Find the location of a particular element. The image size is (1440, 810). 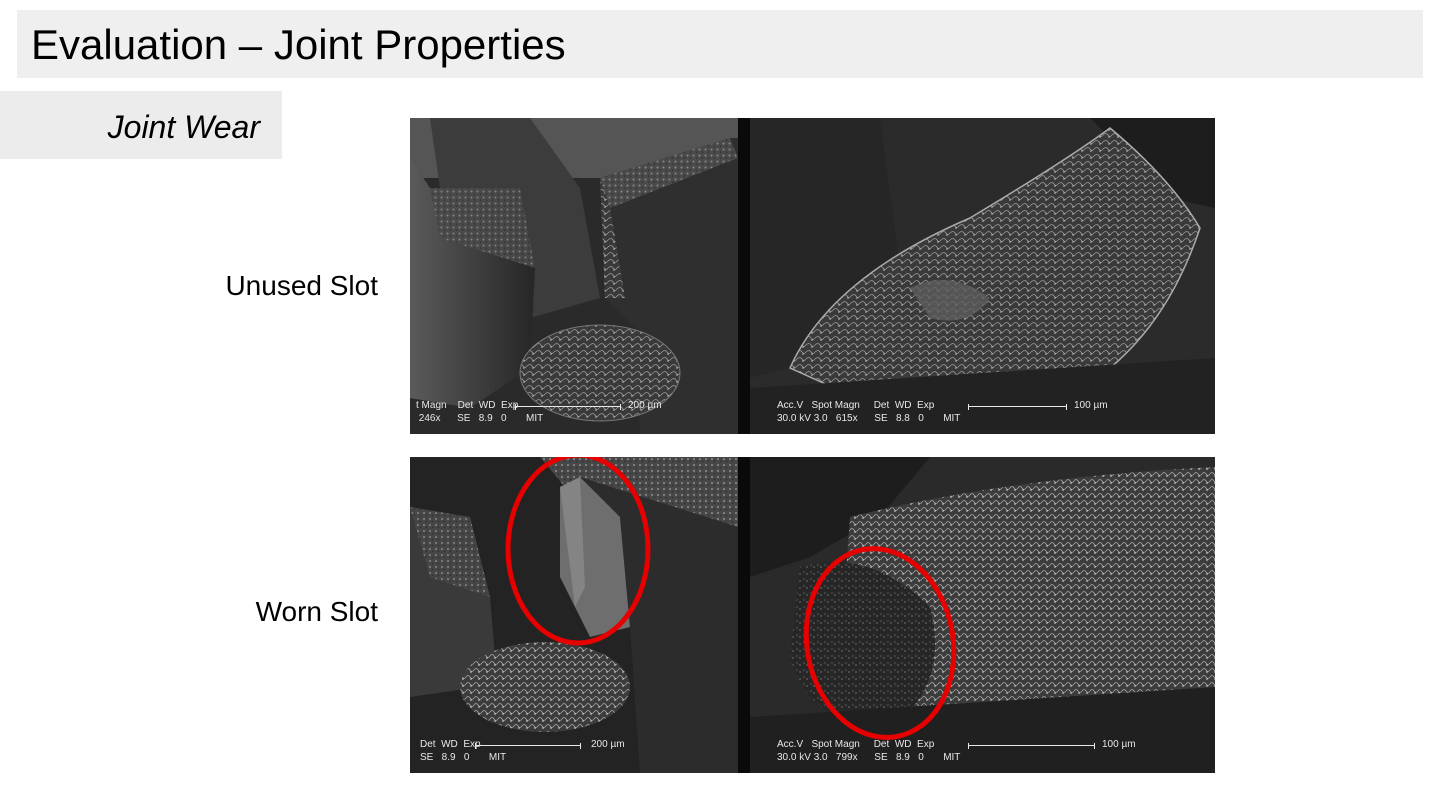

sem-info-line: 30.0 kV 3.0 615x SE 8.8 0 MIT is located at coordinates (869, 418).